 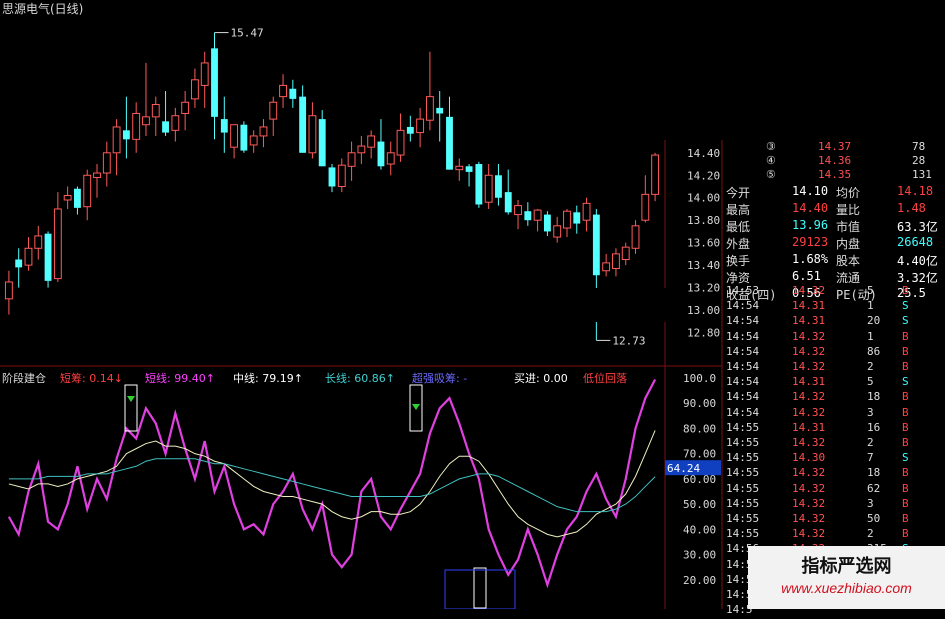 I want to click on stats-row: 最高 14.40 量比 1.48, so click(x=833, y=209).